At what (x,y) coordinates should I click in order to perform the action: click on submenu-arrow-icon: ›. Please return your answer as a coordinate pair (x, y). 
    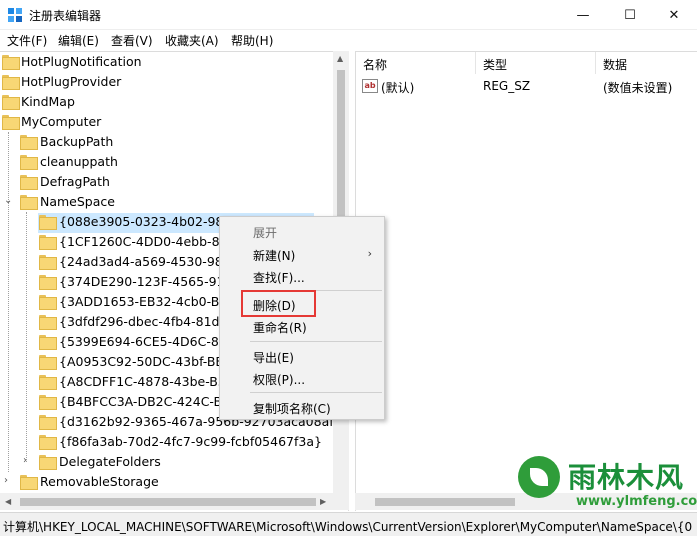
    Looking at the image, I should click on (369, 253).